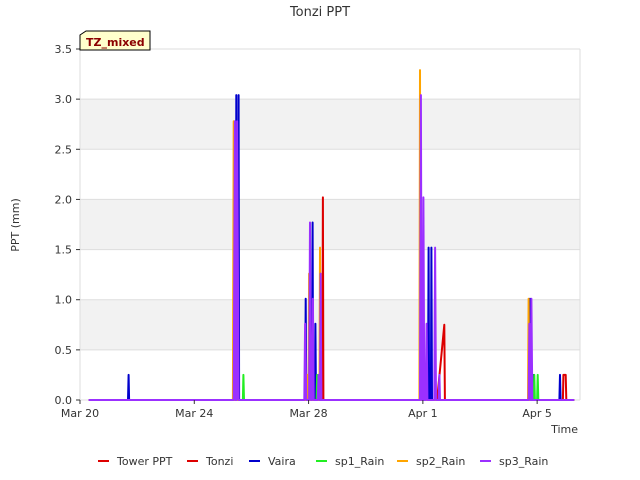 This screenshot has height=480, width=640. What do you see at coordinates (537, 413) in the screenshot?
I see `x-tick-label: Apr 5` at bounding box center [537, 413].